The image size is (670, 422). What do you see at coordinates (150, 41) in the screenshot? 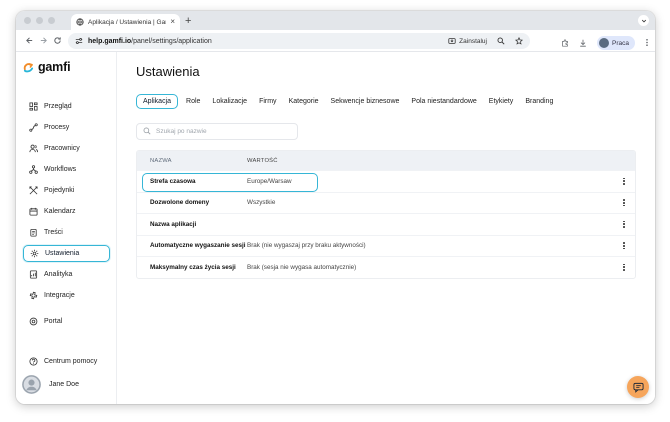
I see `url-text: help.gamfi.io/panel/settings/application` at bounding box center [150, 41].